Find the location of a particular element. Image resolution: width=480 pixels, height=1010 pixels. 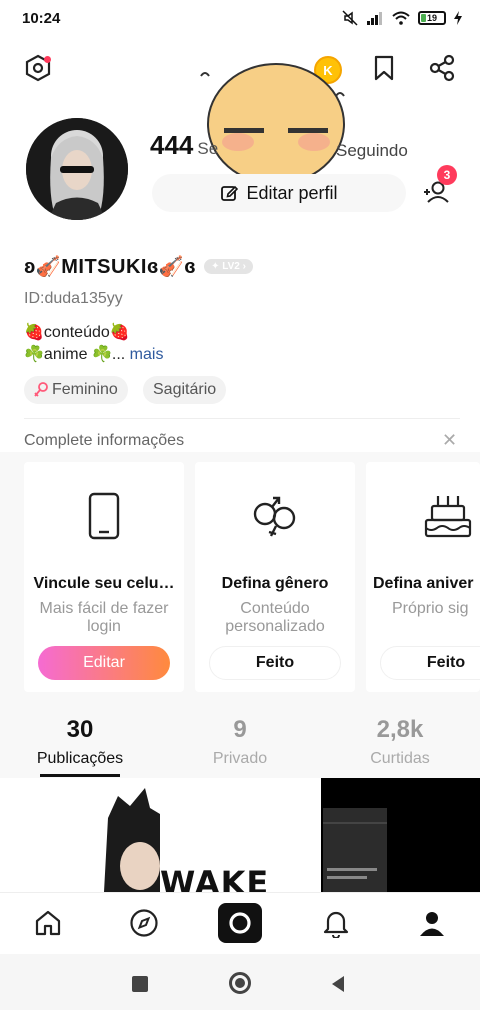

post-thumbnail: WAKE UP is located at coordinates (240, 835).